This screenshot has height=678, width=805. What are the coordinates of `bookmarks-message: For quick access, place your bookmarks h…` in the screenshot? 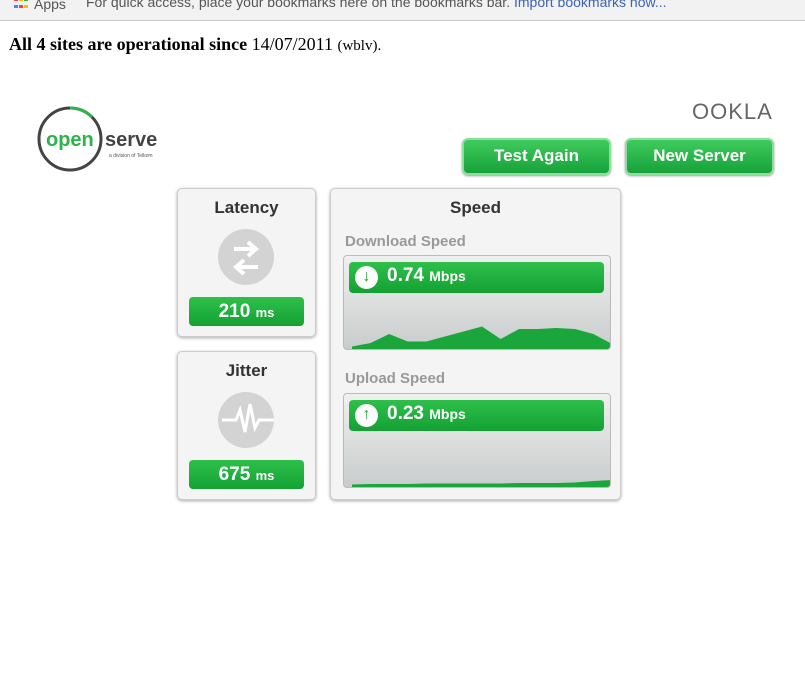 It's located at (298, 5).